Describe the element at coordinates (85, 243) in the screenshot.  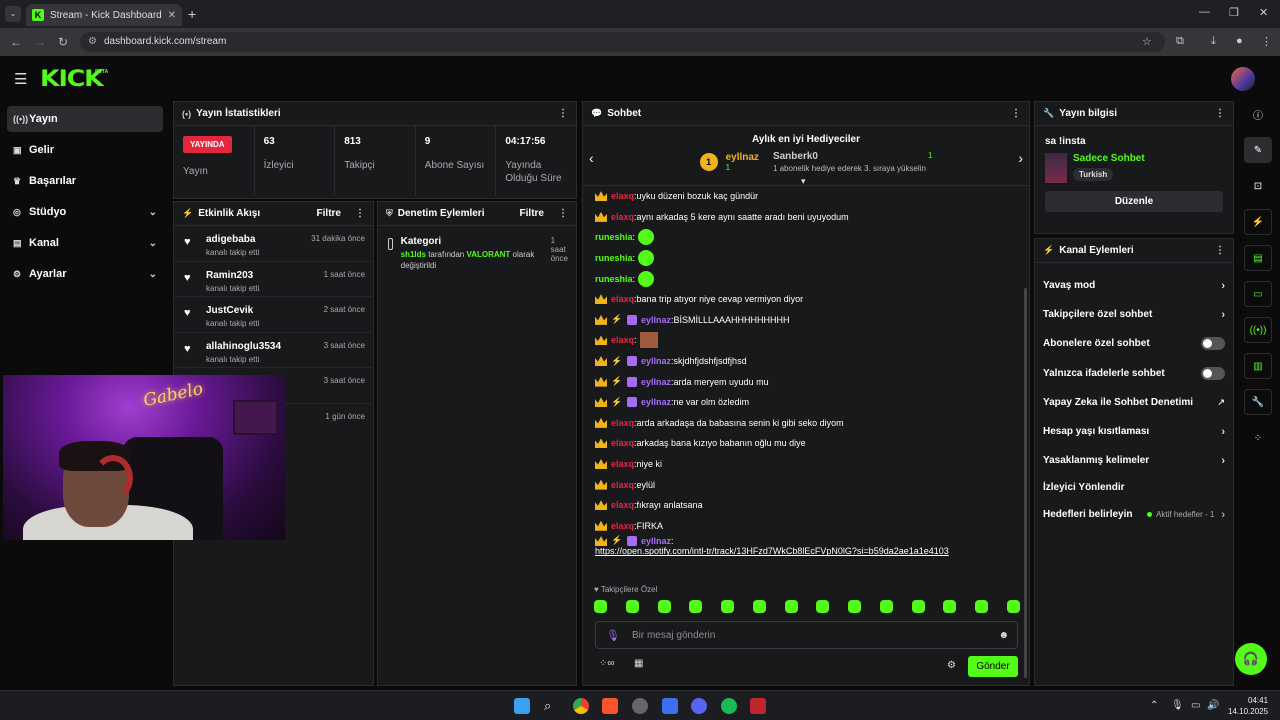
I see `sidebar-item-kanal: ▤ Kanal ⌄` at that location.